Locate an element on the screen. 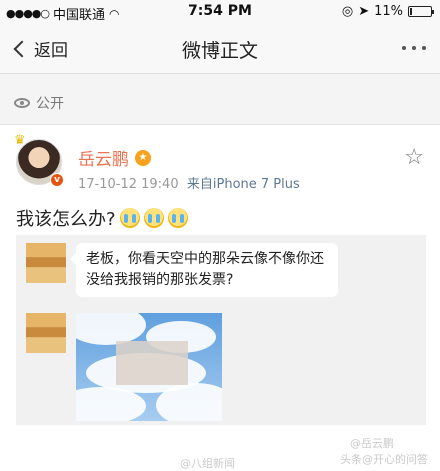 This screenshot has width=440, height=471. post-body: 我该怎么办? is located at coordinates (66, 219).